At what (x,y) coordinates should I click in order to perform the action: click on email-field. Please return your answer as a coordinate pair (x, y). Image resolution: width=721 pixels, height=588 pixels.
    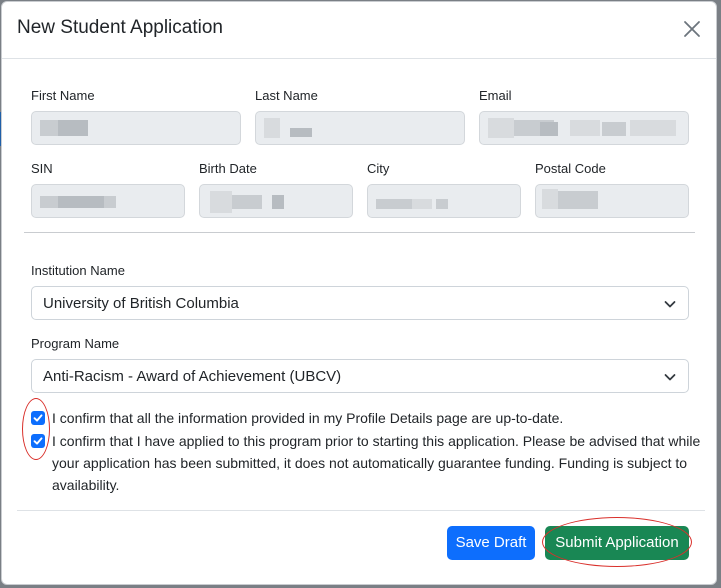
    Looking at the image, I should click on (584, 128).